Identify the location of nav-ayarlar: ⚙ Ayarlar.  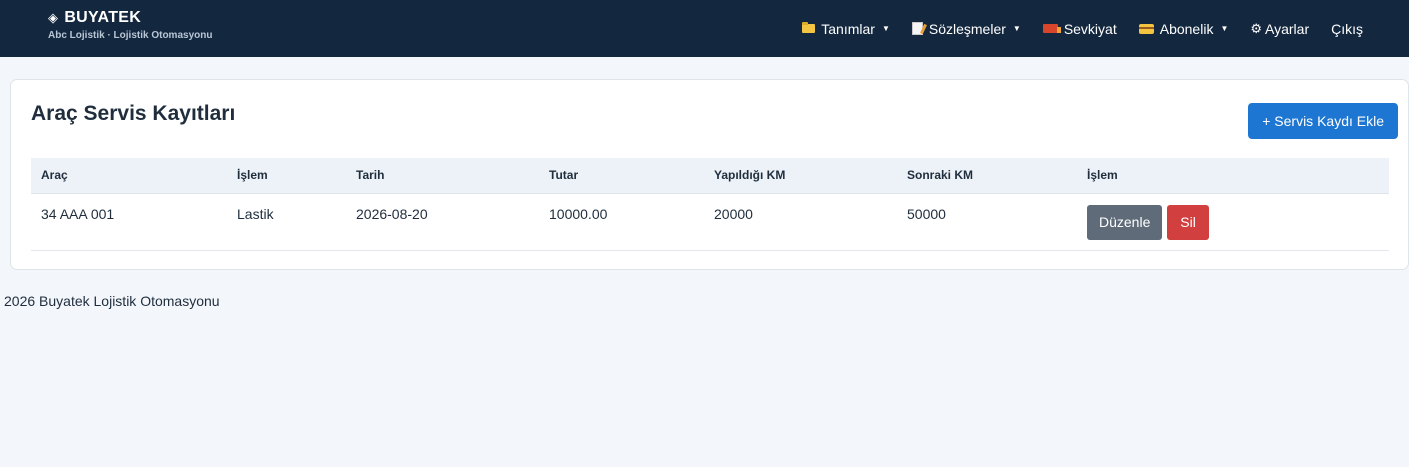
(1279, 29).